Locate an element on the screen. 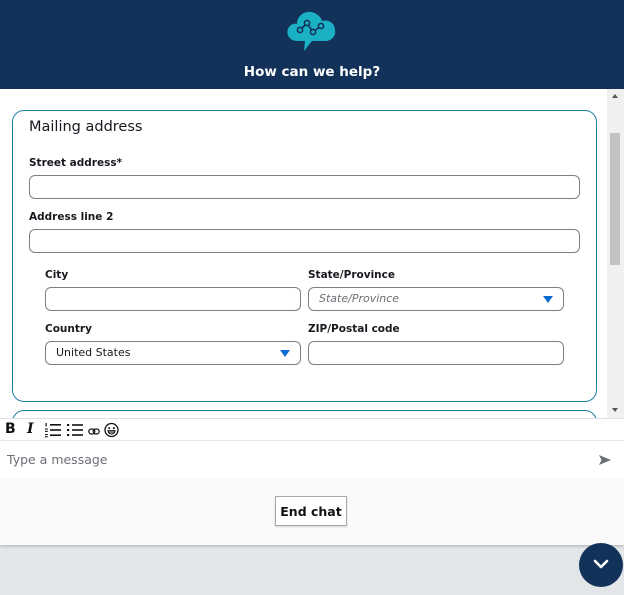 Image resolution: width=624 pixels, height=595 pixels. formatting-toolbar: B I is located at coordinates (312, 429).